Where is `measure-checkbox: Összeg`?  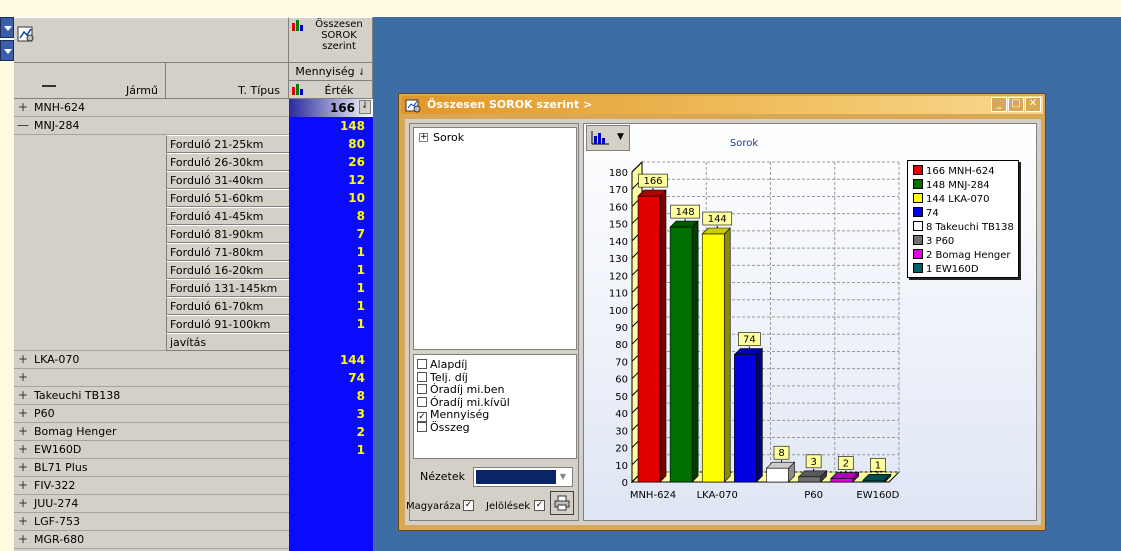 measure-checkbox: Összeg is located at coordinates (443, 427).